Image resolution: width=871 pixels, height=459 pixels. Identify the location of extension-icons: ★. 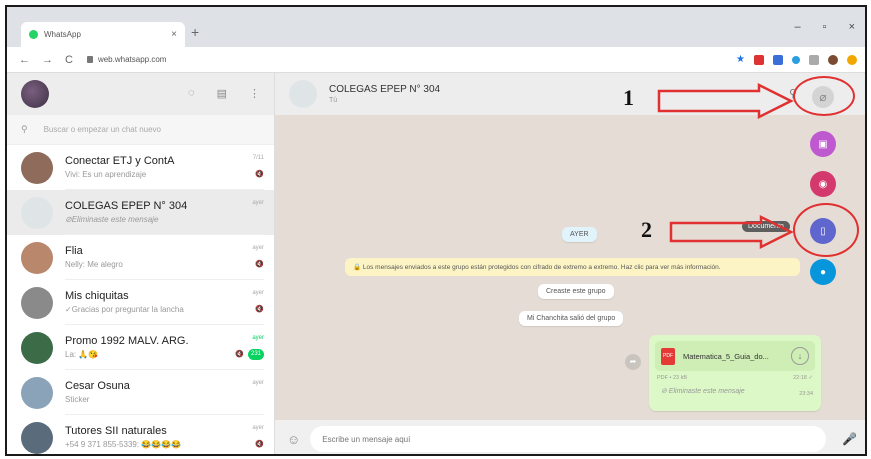
(796, 59).